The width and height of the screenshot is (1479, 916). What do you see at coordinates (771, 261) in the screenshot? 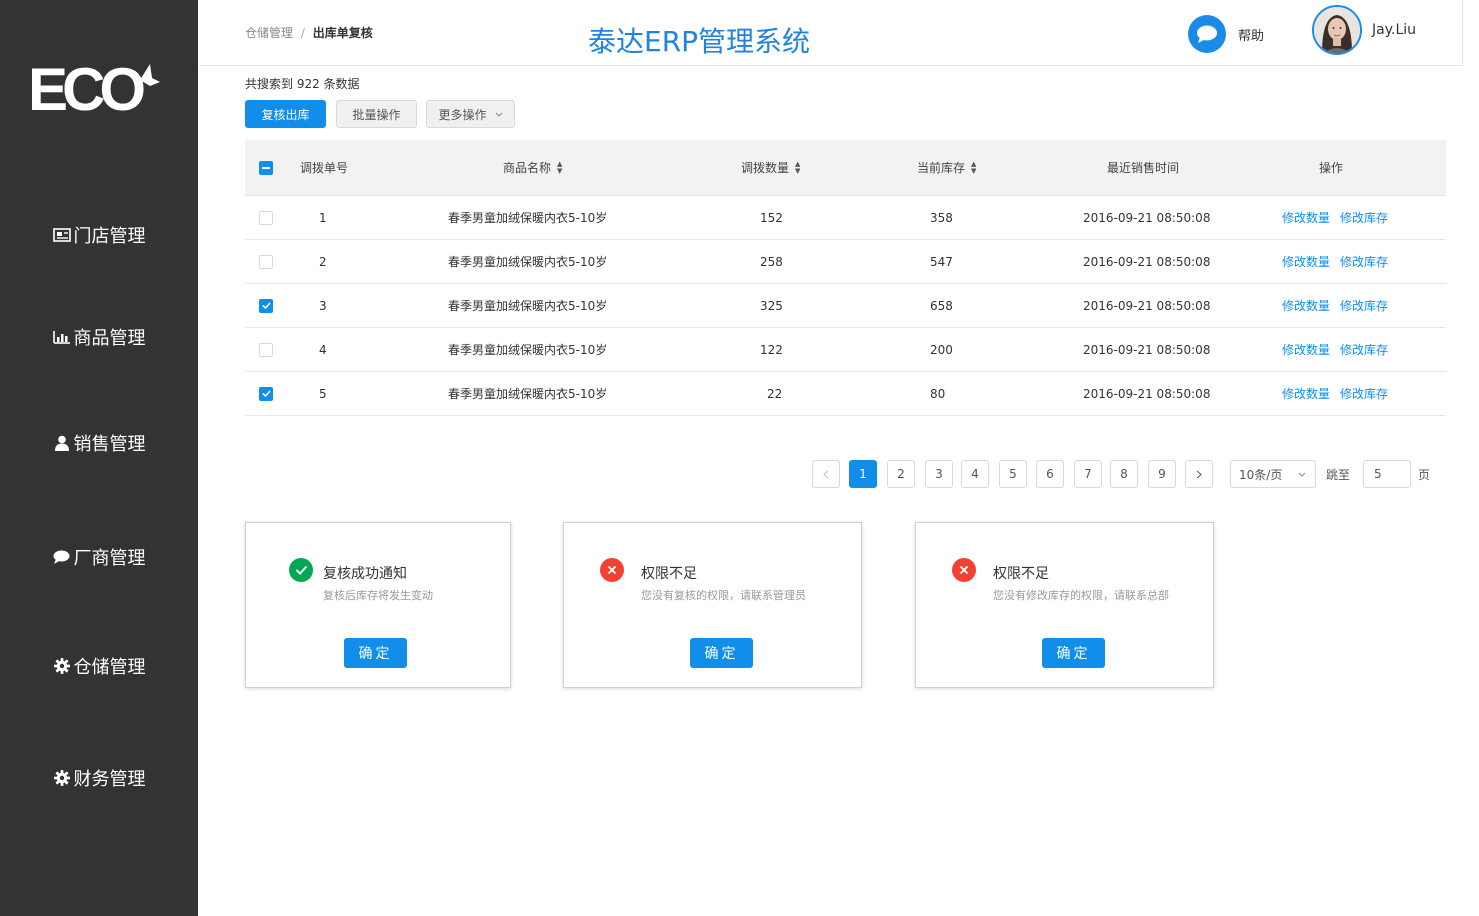
I see `cell-qty: 258` at bounding box center [771, 261].